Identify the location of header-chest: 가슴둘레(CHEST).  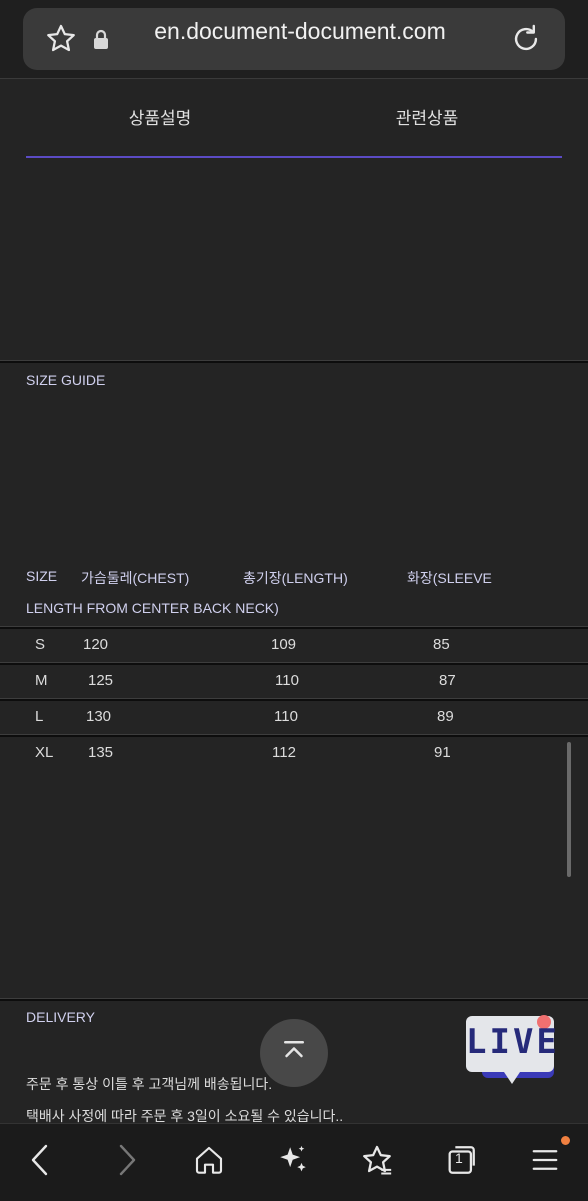
(135, 578).